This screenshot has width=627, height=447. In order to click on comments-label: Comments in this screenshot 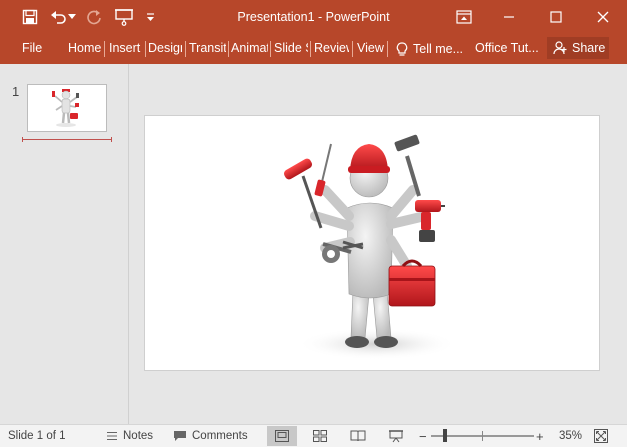, I will do `click(220, 435)`.